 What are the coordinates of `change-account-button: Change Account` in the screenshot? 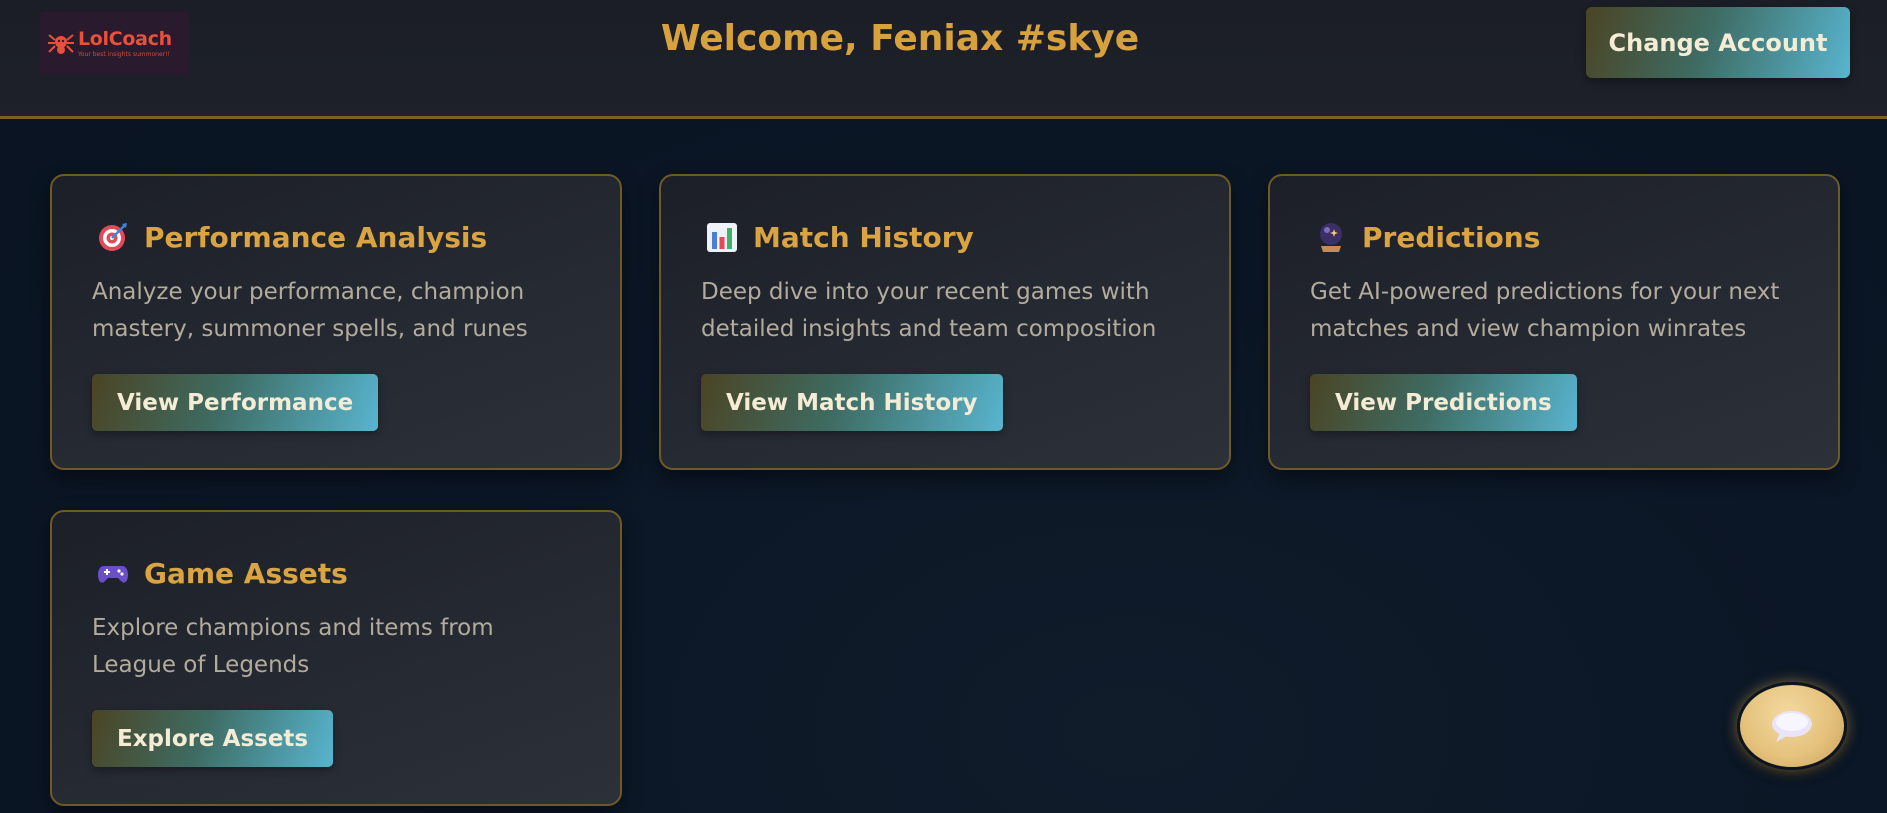 It's located at (1718, 42).